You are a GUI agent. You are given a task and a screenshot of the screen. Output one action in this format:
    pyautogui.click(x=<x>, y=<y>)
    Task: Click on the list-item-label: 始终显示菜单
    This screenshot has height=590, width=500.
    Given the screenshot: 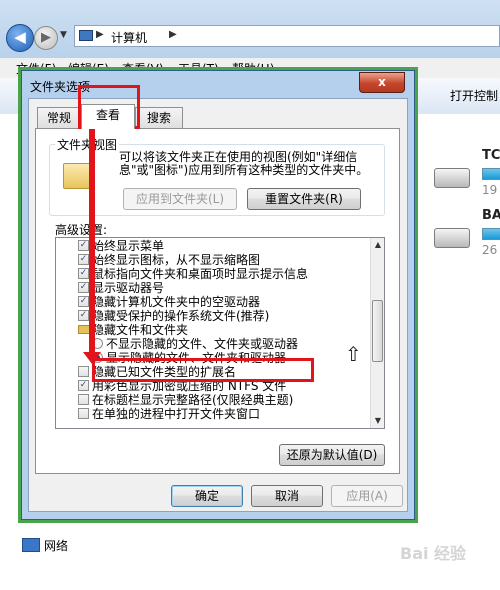 What is the action you would take?
    pyautogui.click(x=128, y=246)
    